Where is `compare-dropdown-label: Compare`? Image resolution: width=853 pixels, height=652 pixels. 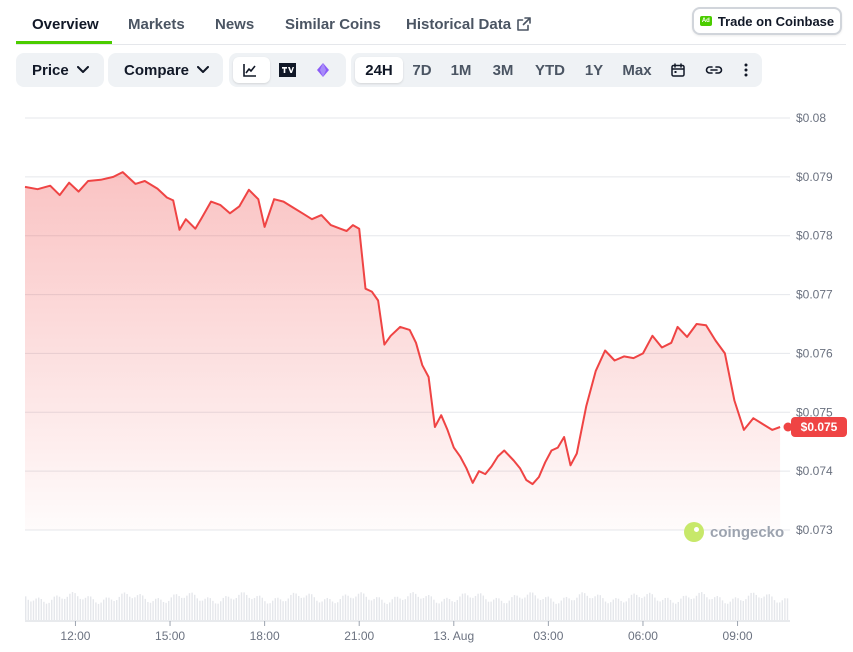 compare-dropdown-label: Compare is located at coordinates (157, 70).